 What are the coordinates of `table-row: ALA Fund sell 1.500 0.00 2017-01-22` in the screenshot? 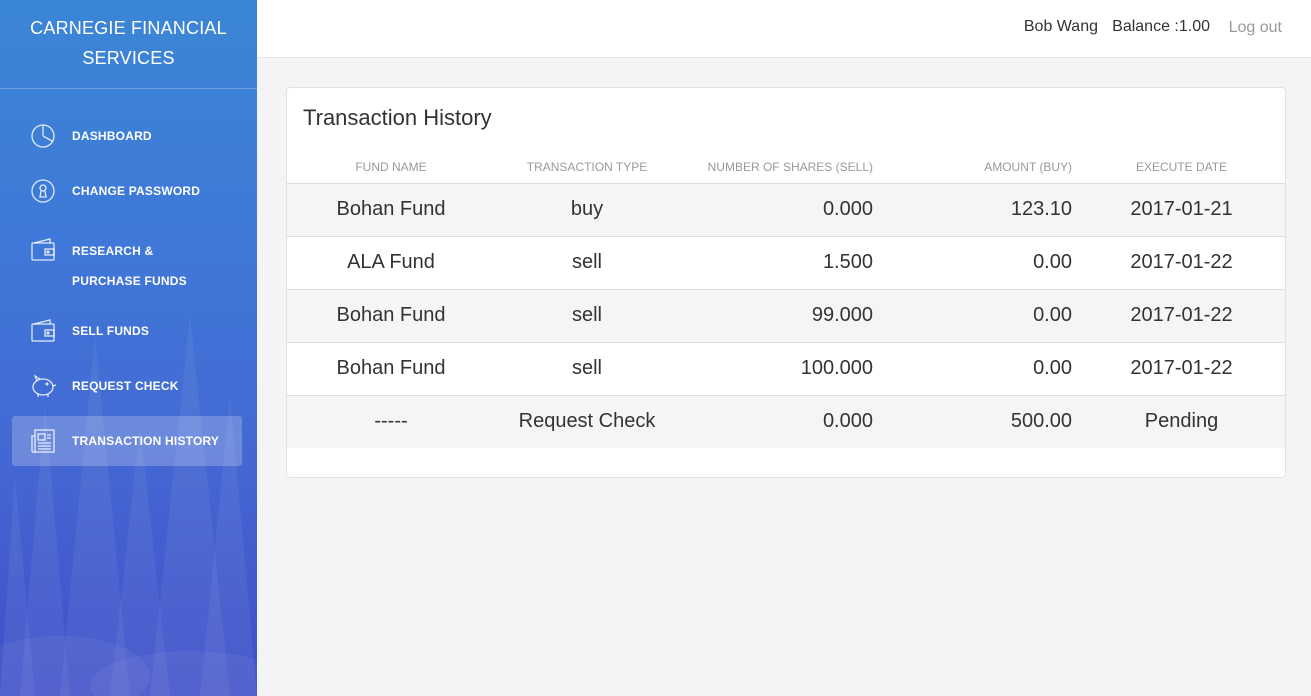 It's located at (786, 263).